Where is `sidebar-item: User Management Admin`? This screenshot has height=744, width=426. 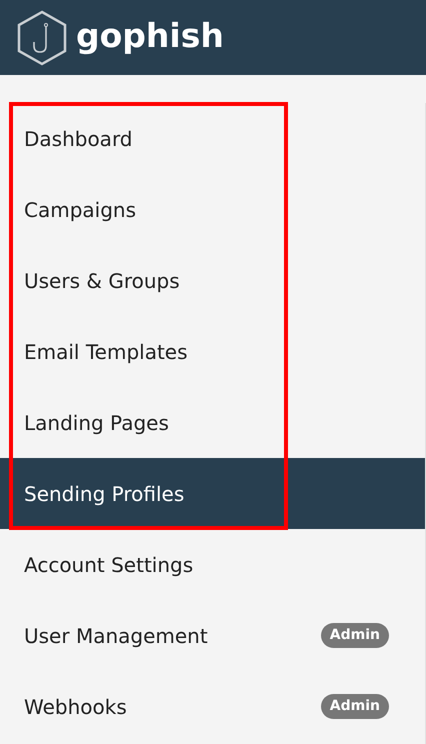 sidebar-item: User Management Admin is located at coordinates (212, 635).